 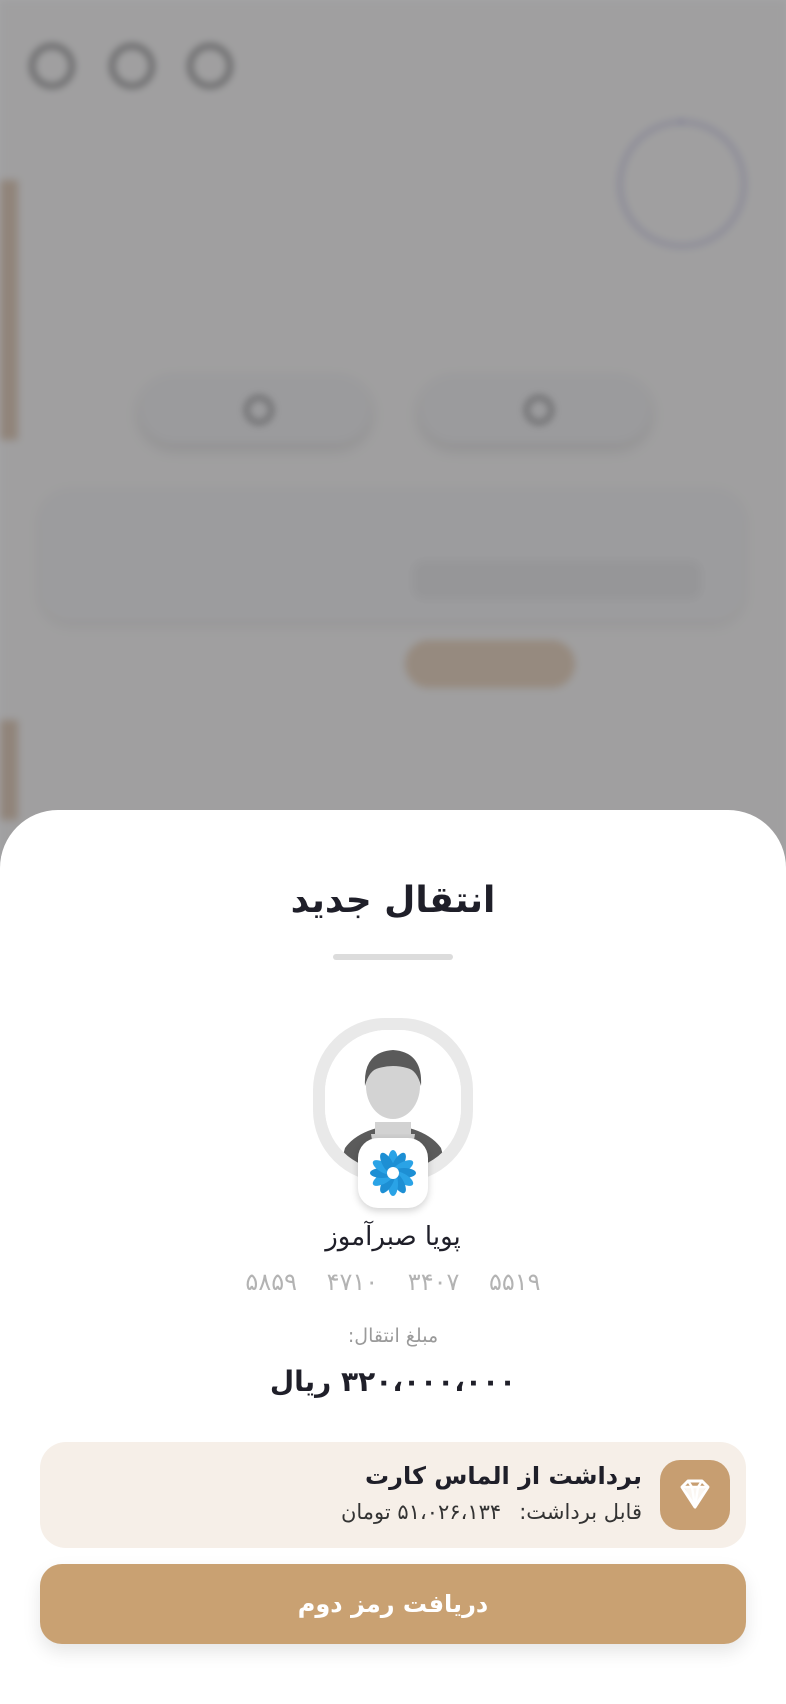 I want to click on get-second-password-button: دریافت رمز دوم, so click(x=393, y=1604).